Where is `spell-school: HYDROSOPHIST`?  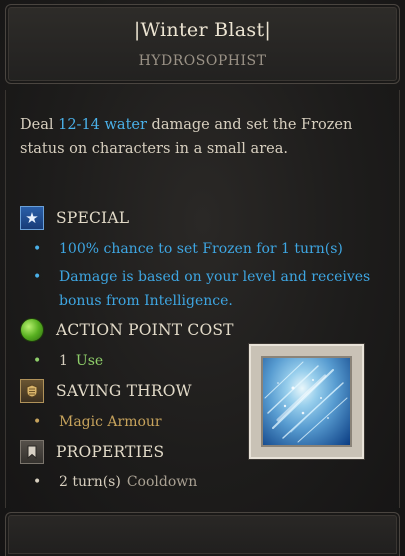
spell-school: HYDROSOPHIST is located at coordinates (202, 61).